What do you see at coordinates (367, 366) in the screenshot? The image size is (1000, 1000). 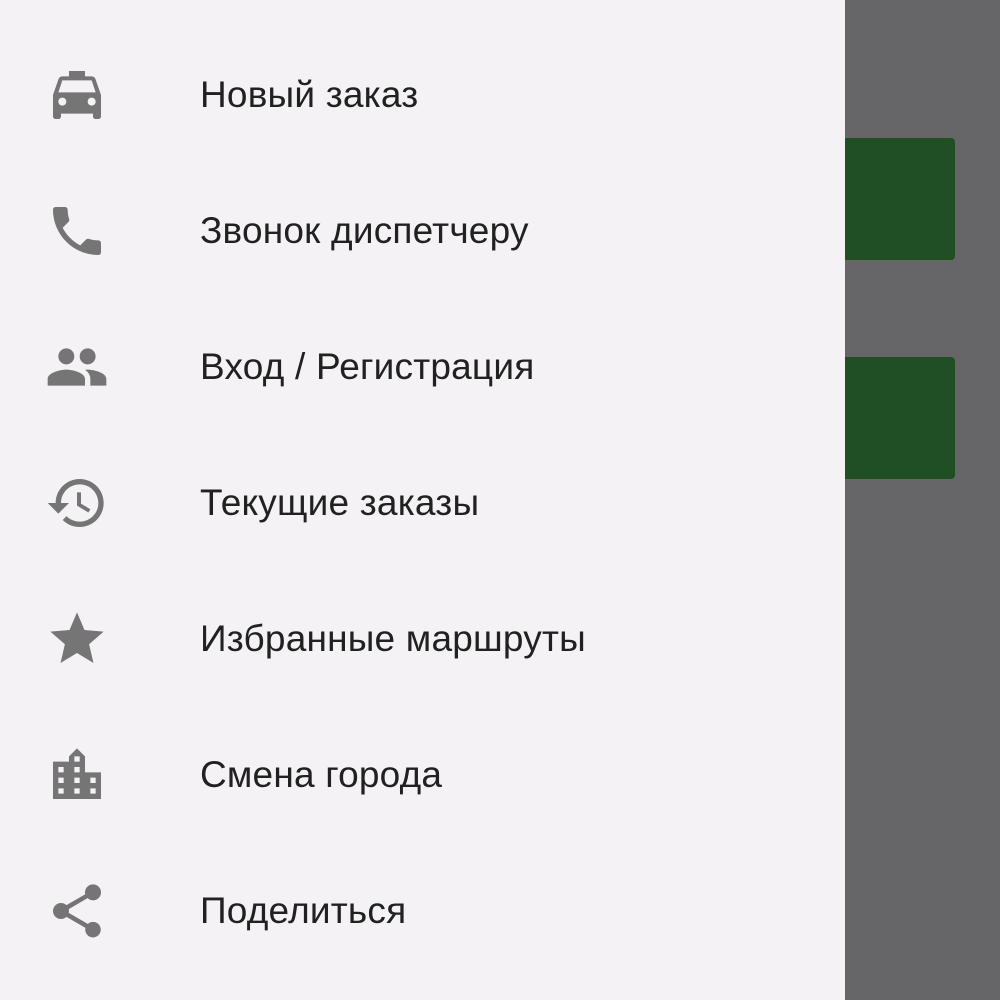 I see `menu-item-label: Вход / Регистрация` at bounding box center [367, 366].